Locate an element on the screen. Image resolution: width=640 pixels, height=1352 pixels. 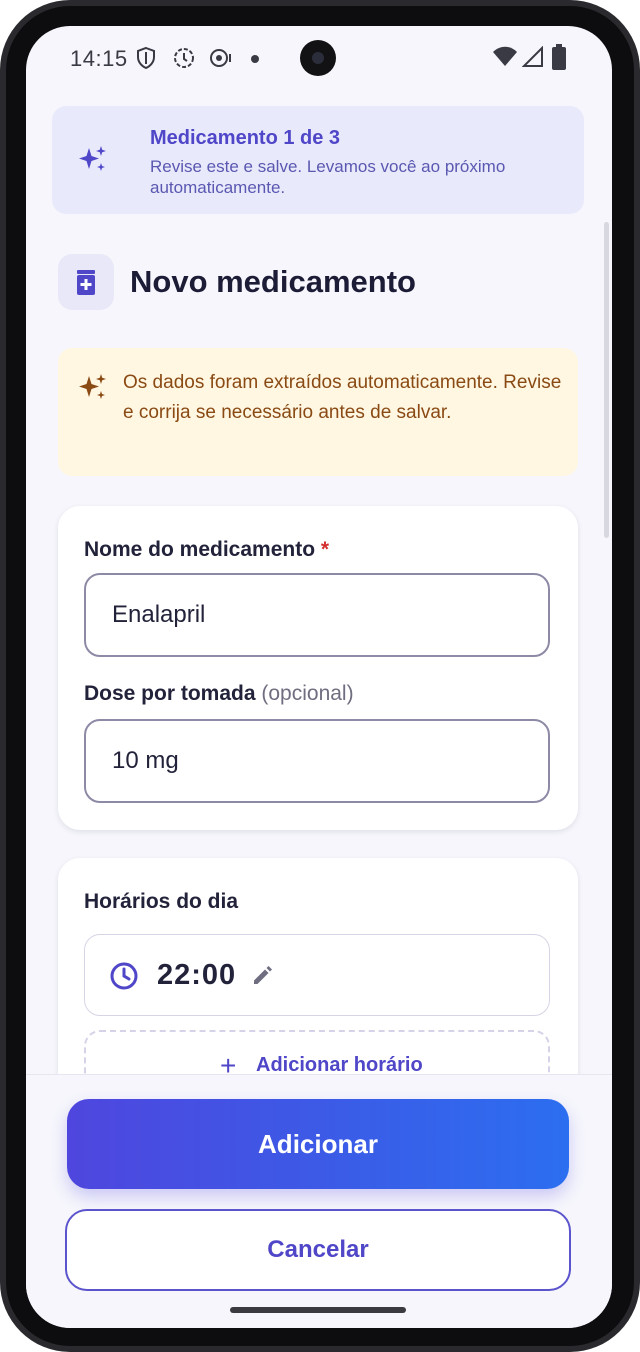
optional-hint: (opcional) is located at coordinates (307, 693).